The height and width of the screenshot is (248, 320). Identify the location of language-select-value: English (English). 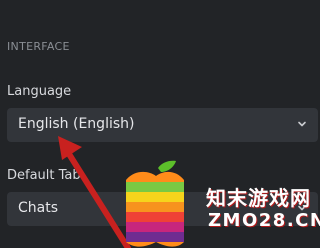
(76, 124).